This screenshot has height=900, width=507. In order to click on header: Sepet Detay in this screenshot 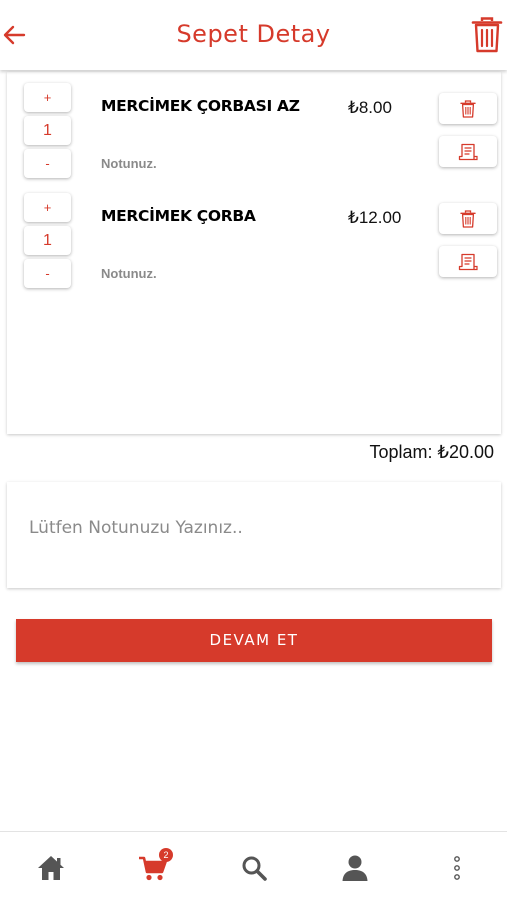, I will do `click(253, 35)`.